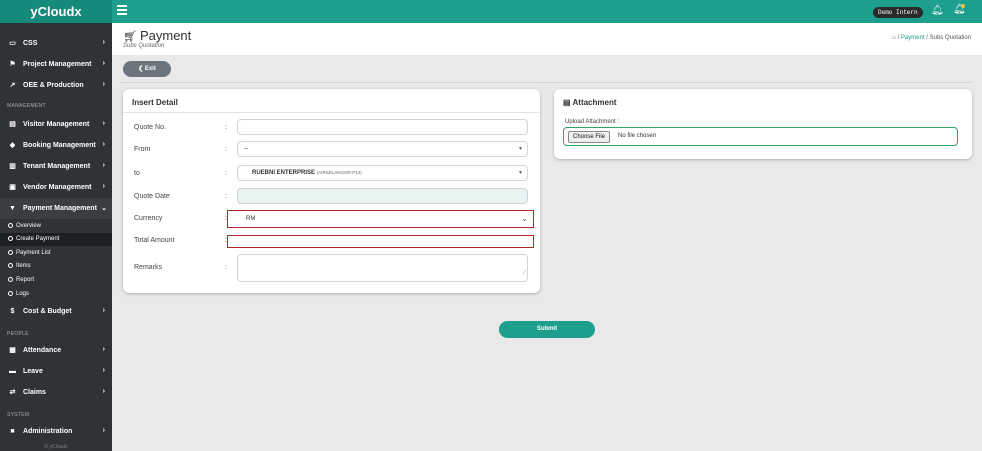 The image size is (982, 451). I want to click on sidebar-sub-label: Create Payment, so click(38, 239).